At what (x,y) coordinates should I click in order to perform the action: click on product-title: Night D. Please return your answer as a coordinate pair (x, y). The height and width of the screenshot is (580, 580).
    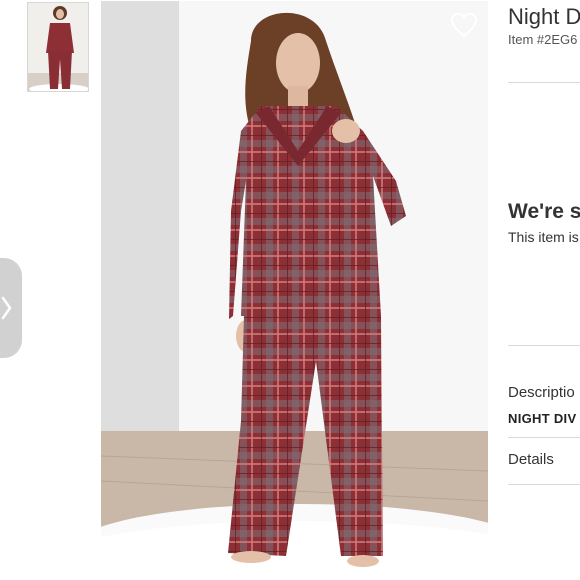
    Looking at the image, I should click on (544, 16).